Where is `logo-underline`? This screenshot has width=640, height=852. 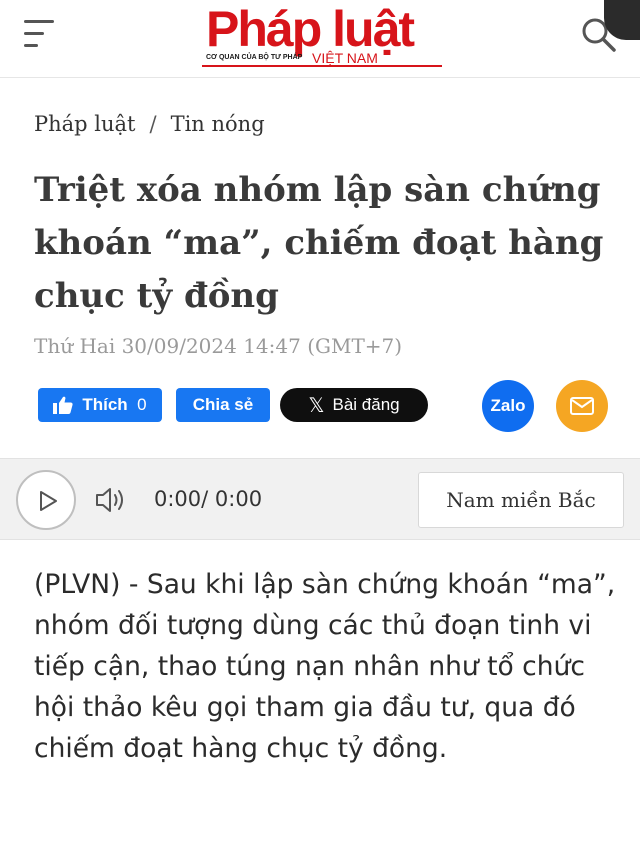 logo-underline is located at coordinates (322, 66).